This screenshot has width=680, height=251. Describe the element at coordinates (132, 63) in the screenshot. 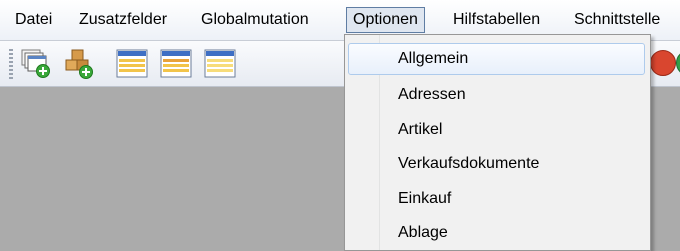

I see `list-blue-icon` at that location.